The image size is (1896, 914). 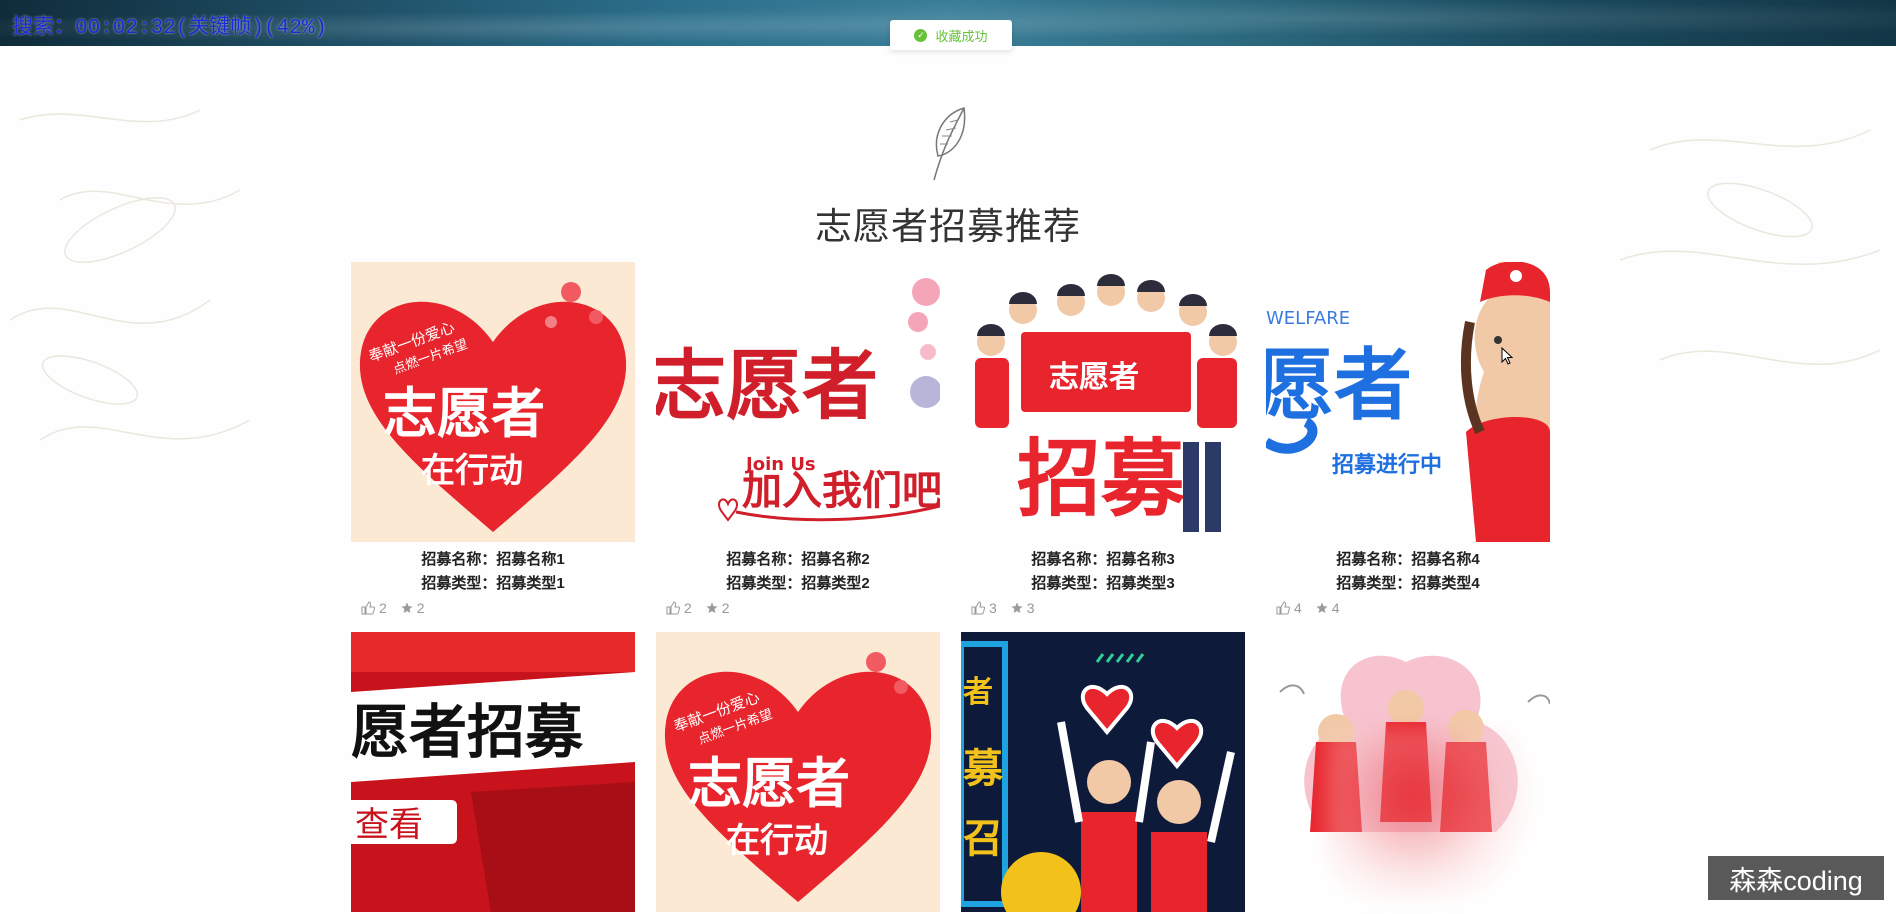 What do you see at coordinates (493, 583) in the screenshot?
I see `recruit-type: 招募类型：招募类型1` at bounding box center [493, 583].